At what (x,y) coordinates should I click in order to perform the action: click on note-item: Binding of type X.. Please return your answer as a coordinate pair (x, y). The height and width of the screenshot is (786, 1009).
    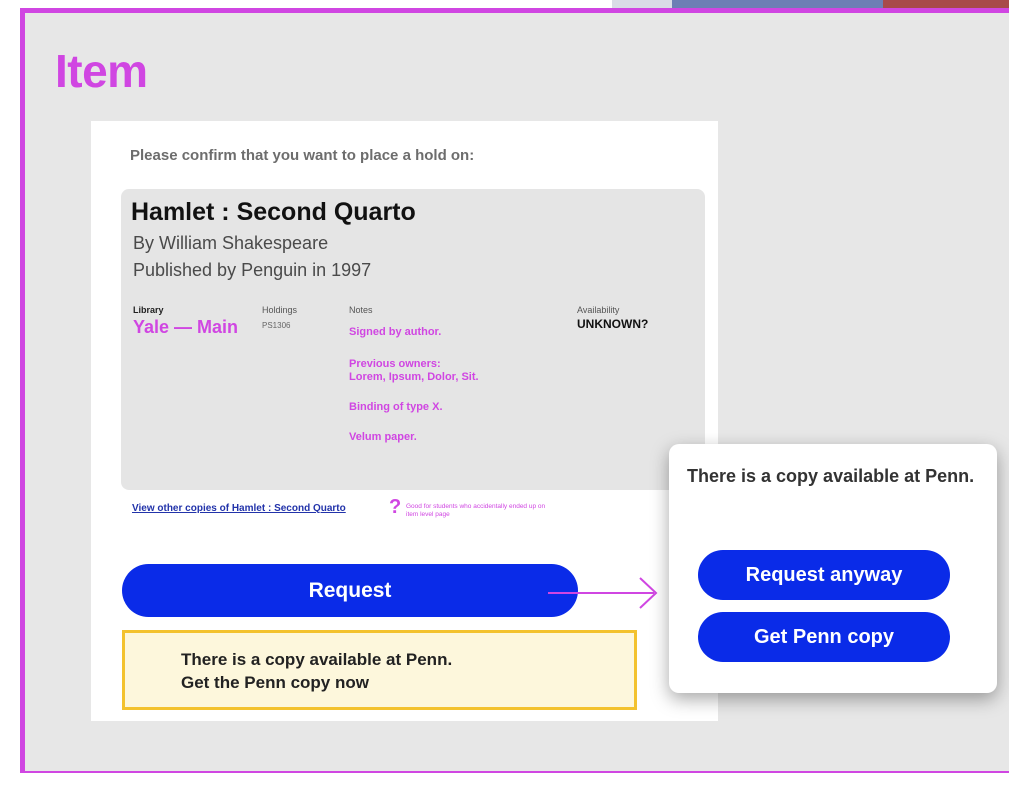
    Looking at the image, I should click on (396, 407).